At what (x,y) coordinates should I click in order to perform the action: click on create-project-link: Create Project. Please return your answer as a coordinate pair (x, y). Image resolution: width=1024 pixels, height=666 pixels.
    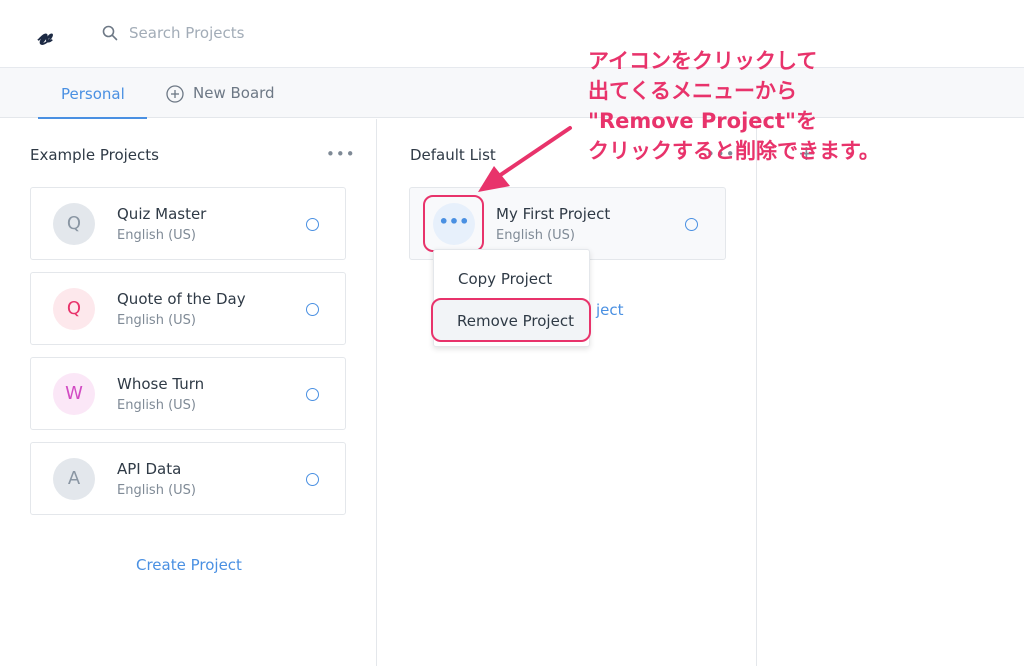
    Looking at the image, I should click on (189, 565).